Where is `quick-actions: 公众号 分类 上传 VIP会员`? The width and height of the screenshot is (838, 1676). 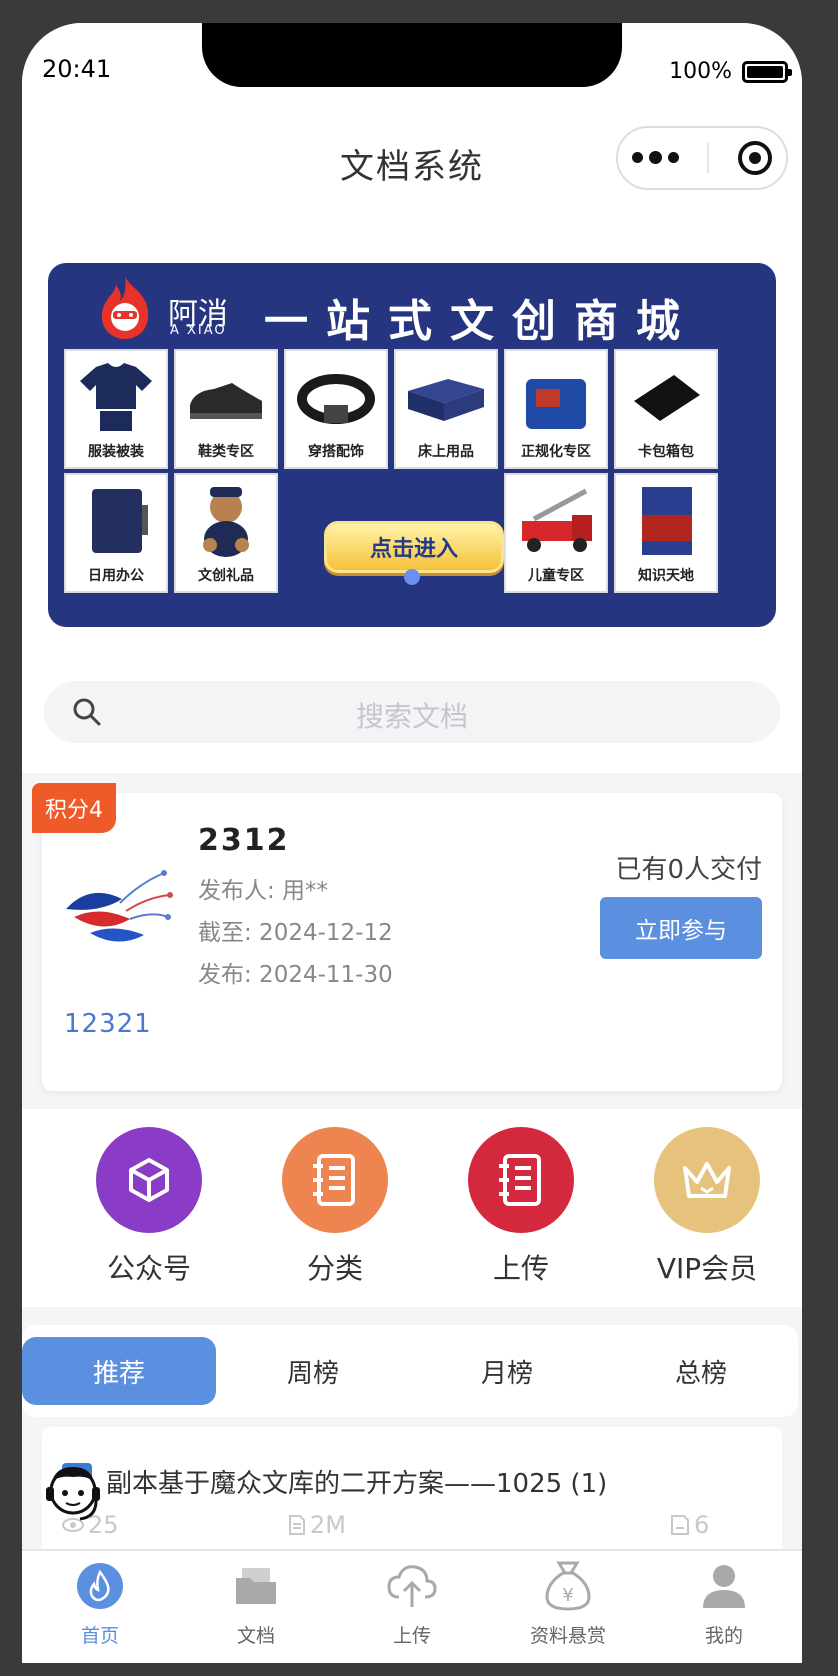
quick-actions: 公众号 分类 上传 VIP会员 is located at coordinates (412, 1208).